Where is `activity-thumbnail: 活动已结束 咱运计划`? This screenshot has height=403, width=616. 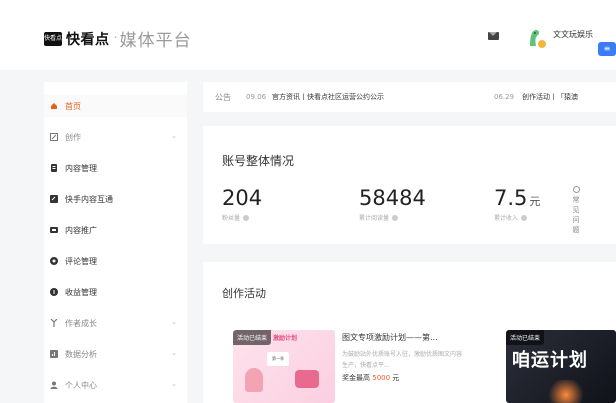 activity-thumbnail: 活动已结束 咱运计划 is located at coordinates (561, 366).